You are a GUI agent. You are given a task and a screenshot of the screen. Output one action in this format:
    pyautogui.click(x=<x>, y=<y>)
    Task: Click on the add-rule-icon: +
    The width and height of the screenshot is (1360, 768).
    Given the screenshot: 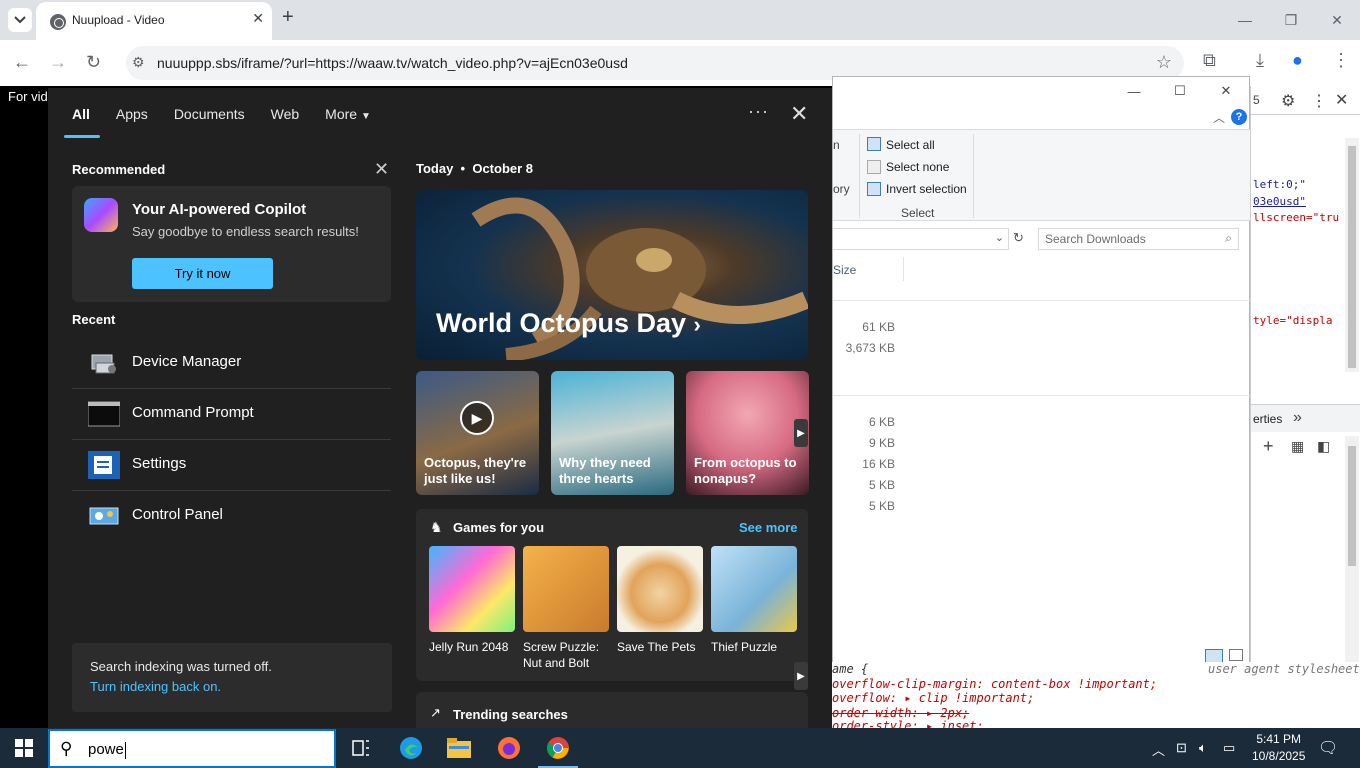 What is the action you would take?
    pyautogui.click(x=1268, y=446)
    